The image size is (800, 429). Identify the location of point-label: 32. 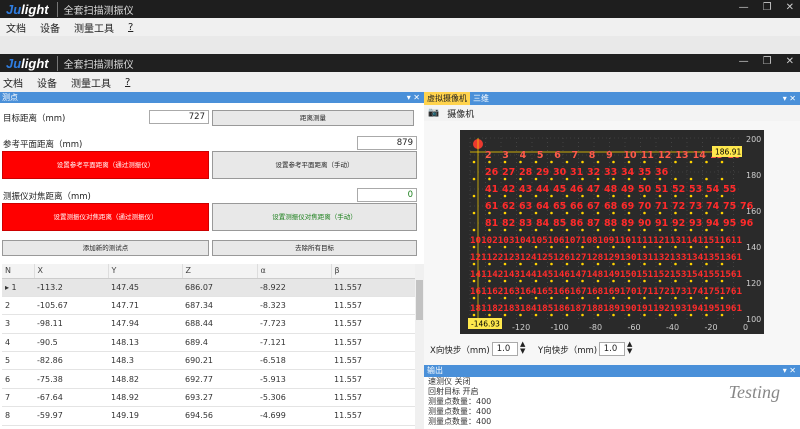
(593, 172).